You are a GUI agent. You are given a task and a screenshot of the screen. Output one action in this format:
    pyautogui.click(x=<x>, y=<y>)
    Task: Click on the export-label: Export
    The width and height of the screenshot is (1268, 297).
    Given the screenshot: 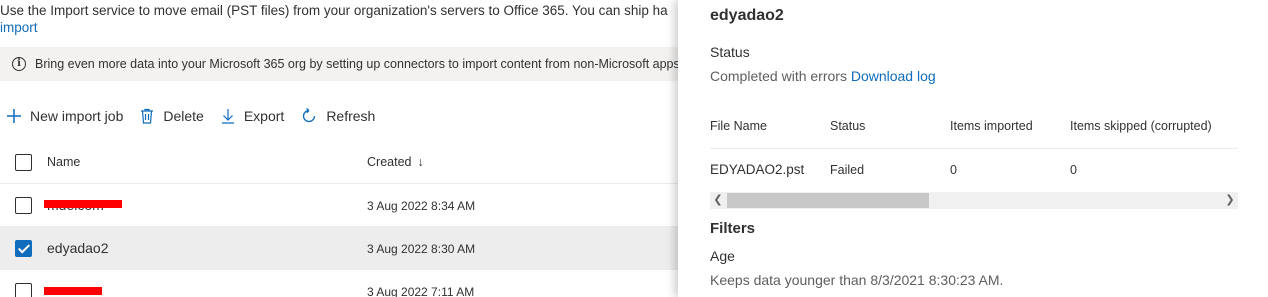 What is the action you would take?
    pyautogui.click(x=264, y=116)
    